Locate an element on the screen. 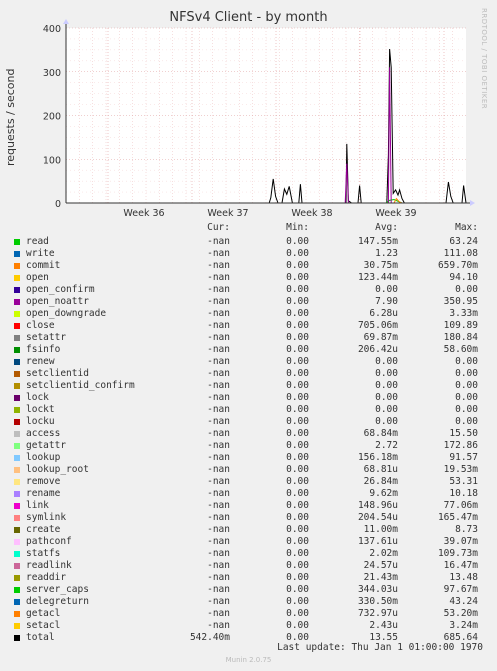 The width and height of the screenshot is (497, 671). legend-max: 165.47m is located at coordinates (457, 517).